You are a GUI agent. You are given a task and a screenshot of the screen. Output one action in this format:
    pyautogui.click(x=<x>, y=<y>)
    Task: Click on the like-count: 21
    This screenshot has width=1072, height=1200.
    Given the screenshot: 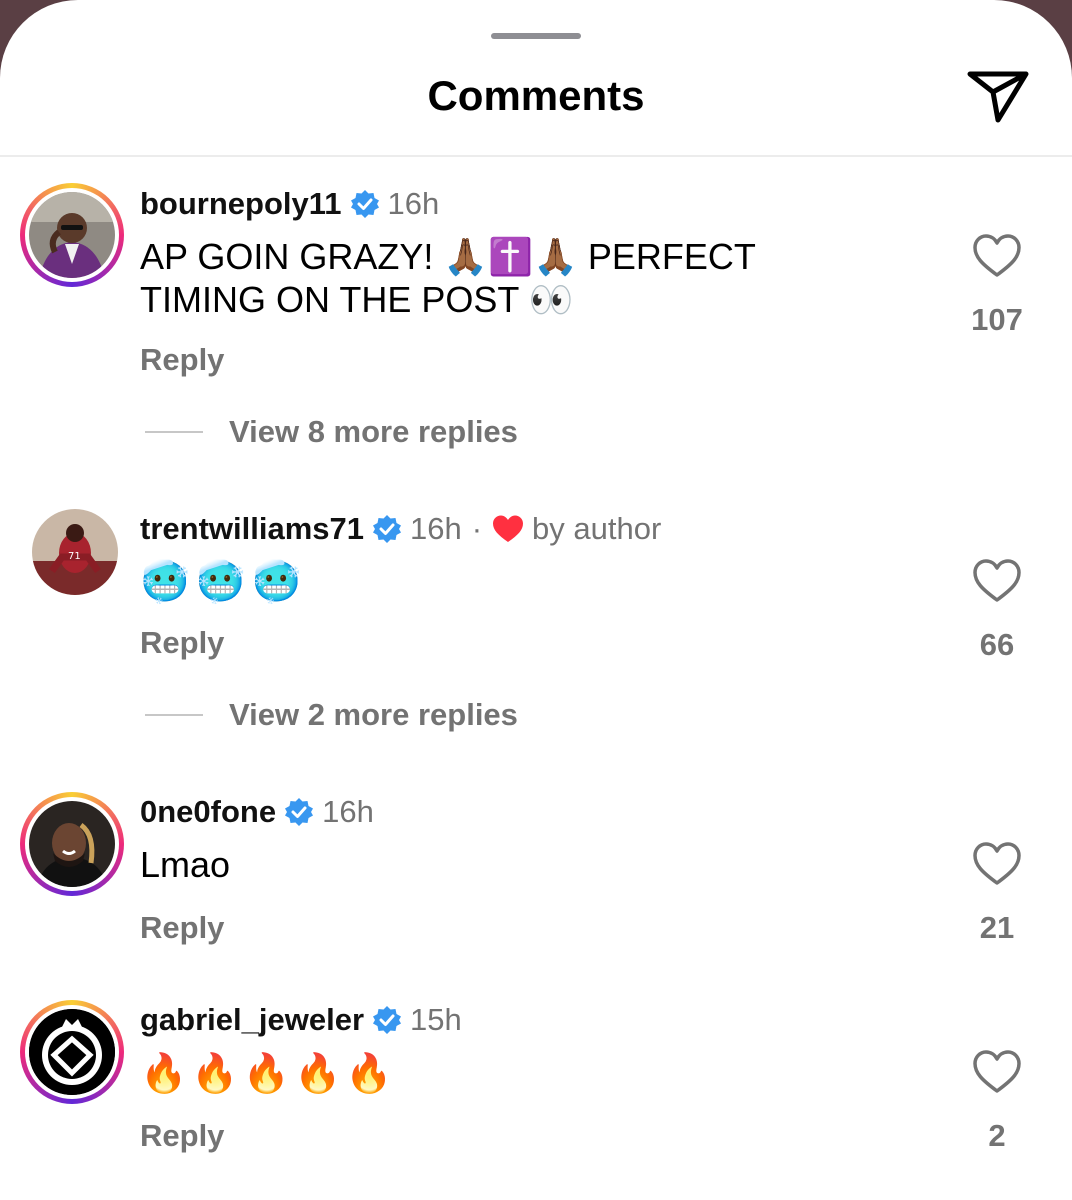 What is the action you would take?
    pyautogui.click(x=997, y=927)
    